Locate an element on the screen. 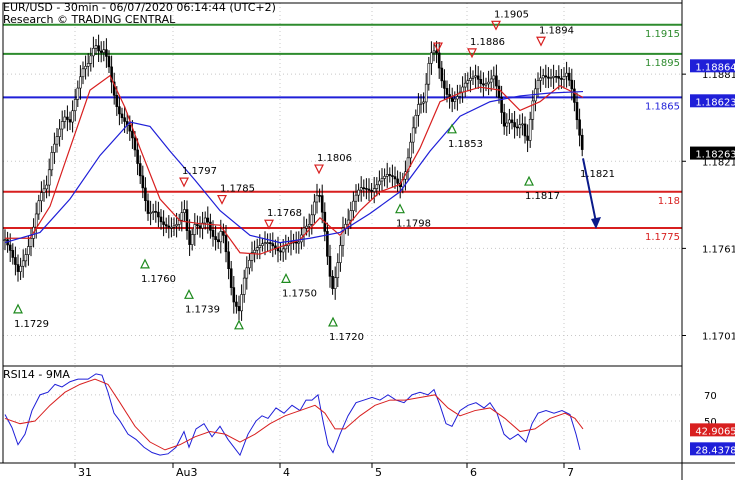  pivot-low-label: 1.1798 is located at coordinates (413, 224).